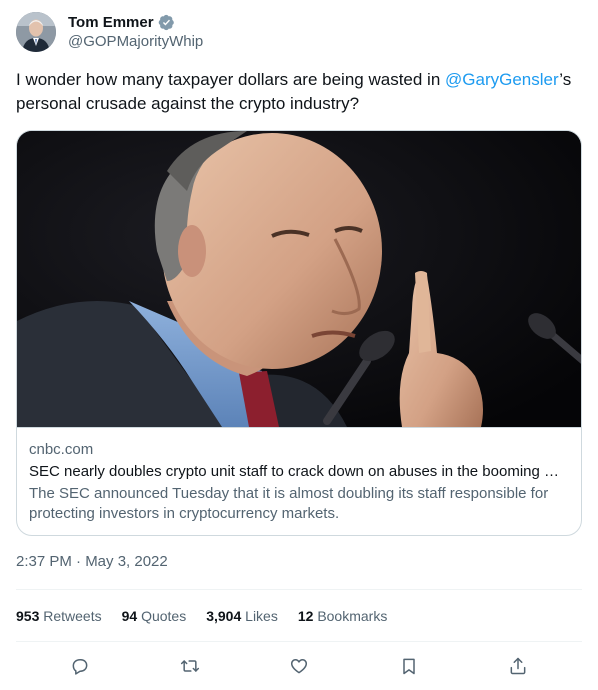 This screenshot has width=598, height=690. What do you see at coordinates (166, 22) in the screenshot?
I see `verified-badge-icon` at bounding box center [166, 22].